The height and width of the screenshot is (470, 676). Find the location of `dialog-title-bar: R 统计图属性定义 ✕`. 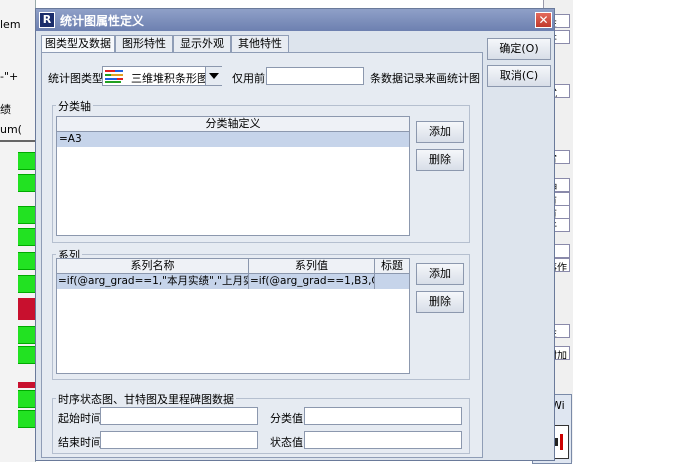

dialog-title-bar: R 统计图属性定义 ✕ is located at coordinates (295, 20).